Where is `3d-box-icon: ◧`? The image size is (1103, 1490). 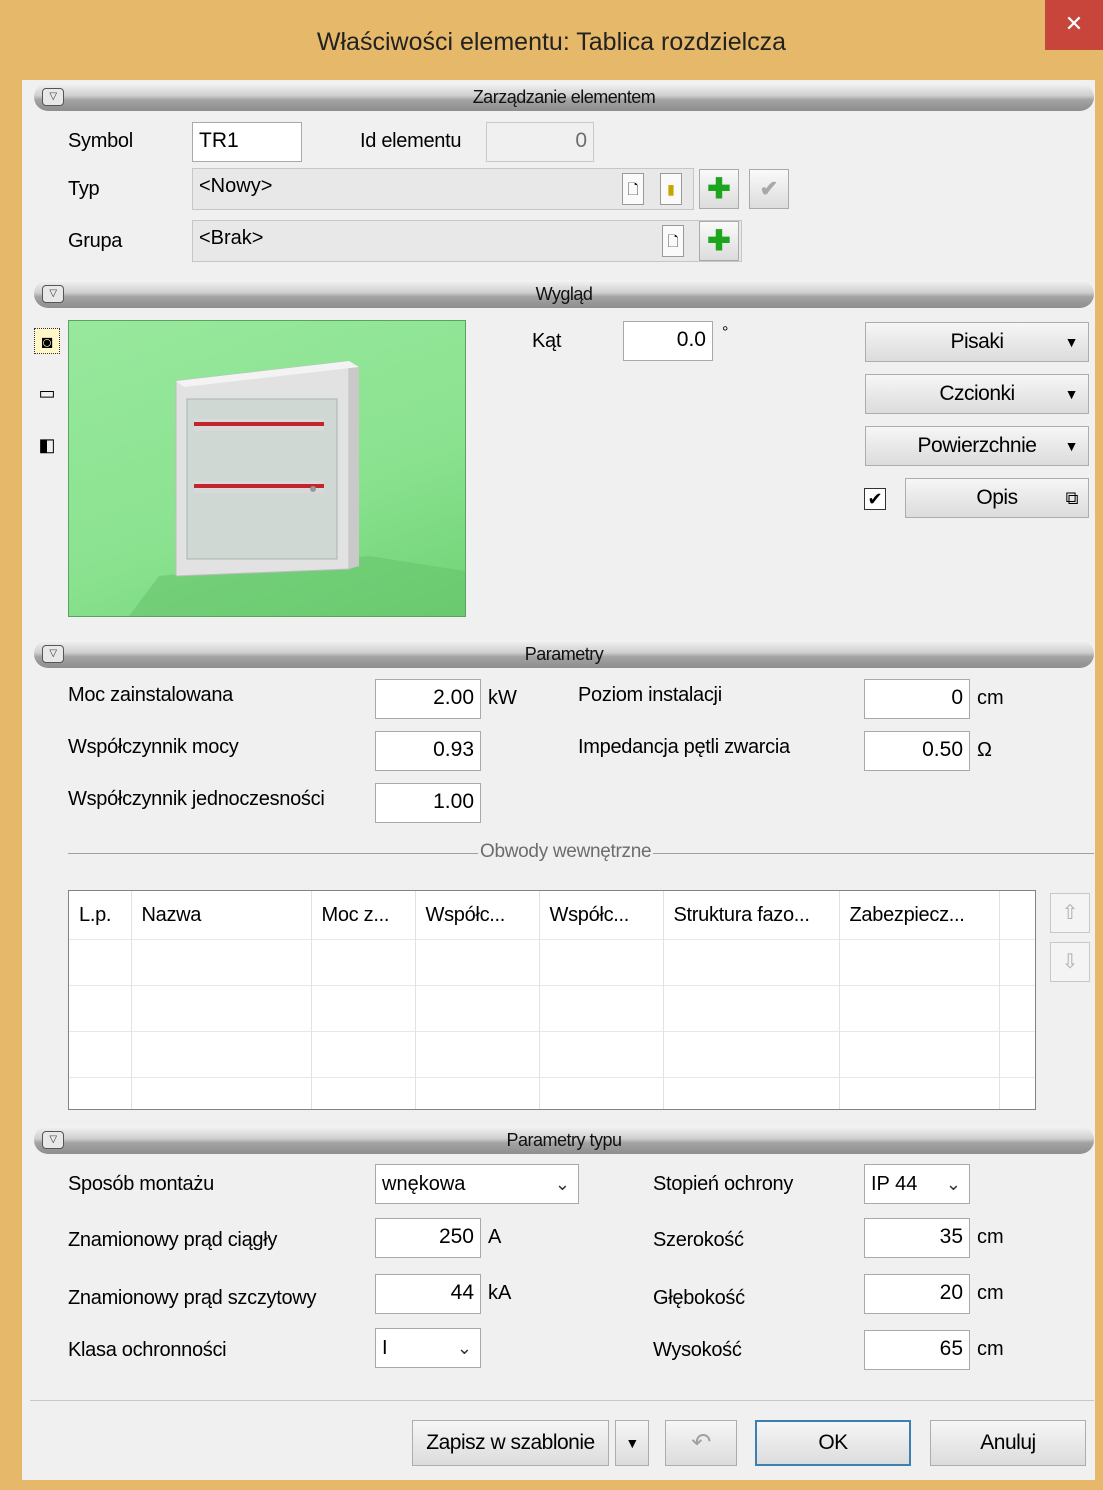 3d-box-icon: ◧ is located at coordinates (47, 445).